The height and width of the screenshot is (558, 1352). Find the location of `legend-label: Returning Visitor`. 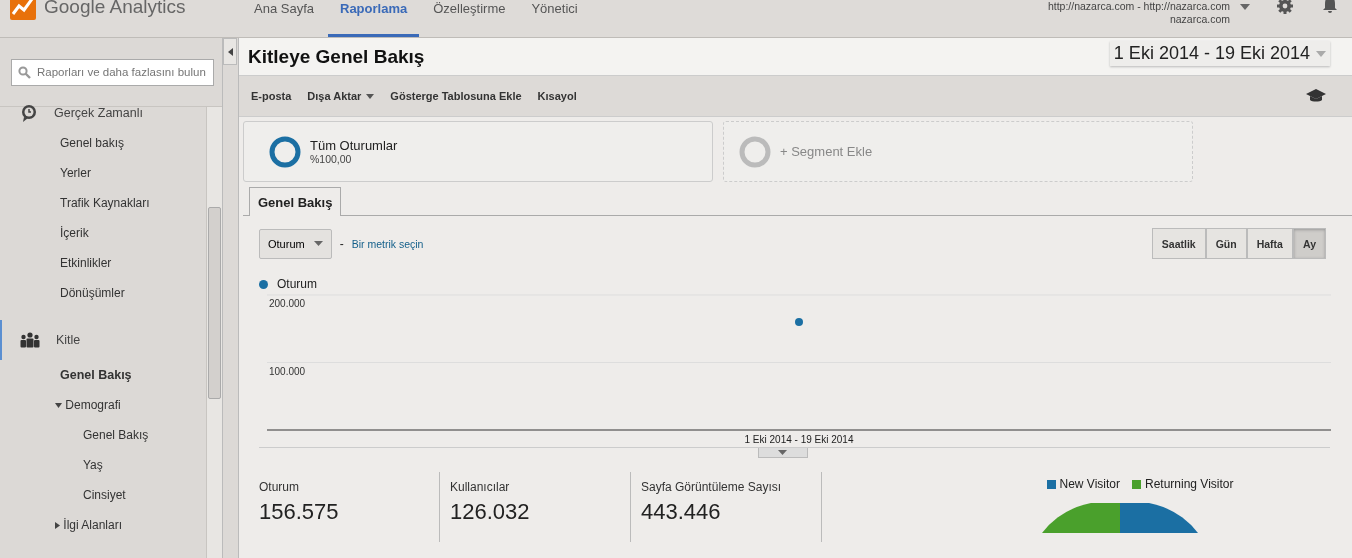

legend-label: Returning Visitor is located at coordinates (1189, 484).